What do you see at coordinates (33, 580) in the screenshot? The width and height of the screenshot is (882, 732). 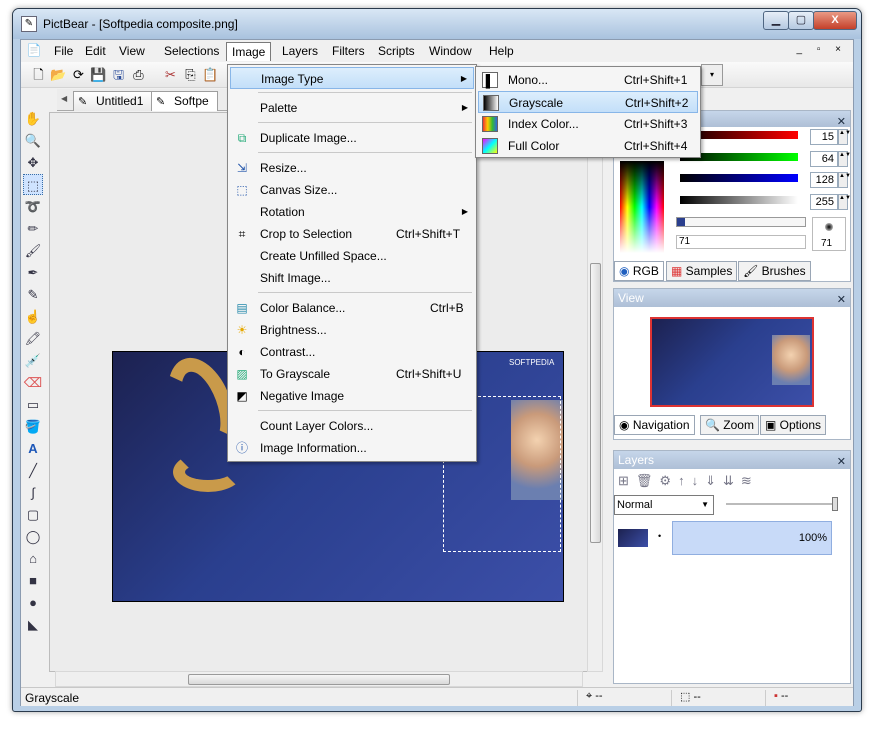 I see `filled-rect-tool-icon: ■` at bounding box center [33, 580].